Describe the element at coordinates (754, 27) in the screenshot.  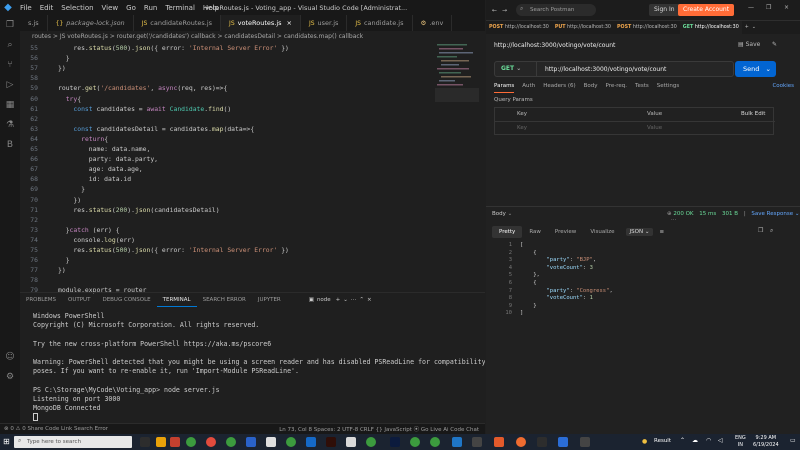
I see `tabs-chevron-icon: ⌄` at that location.